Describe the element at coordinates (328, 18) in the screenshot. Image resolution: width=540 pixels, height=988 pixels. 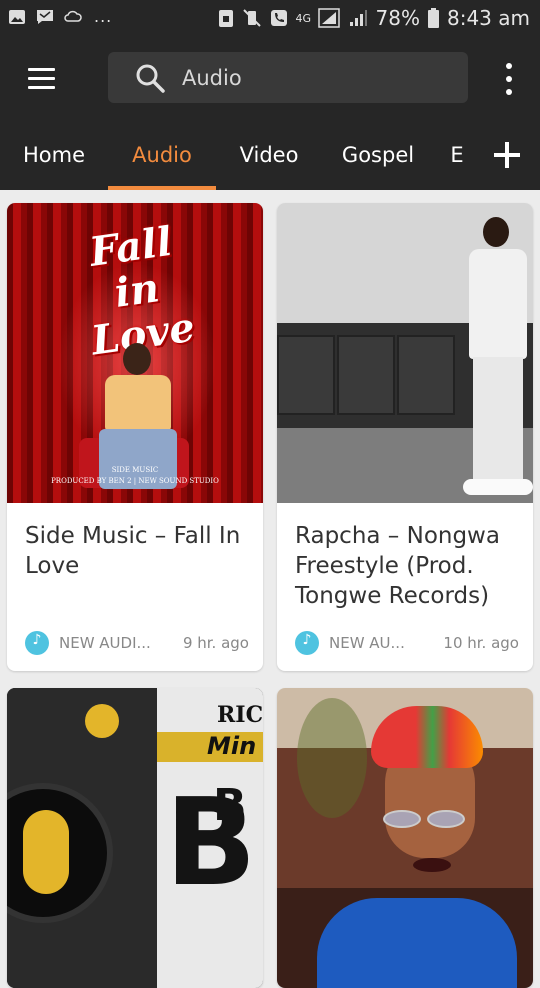
I see `signal-strength-icon` at that location.